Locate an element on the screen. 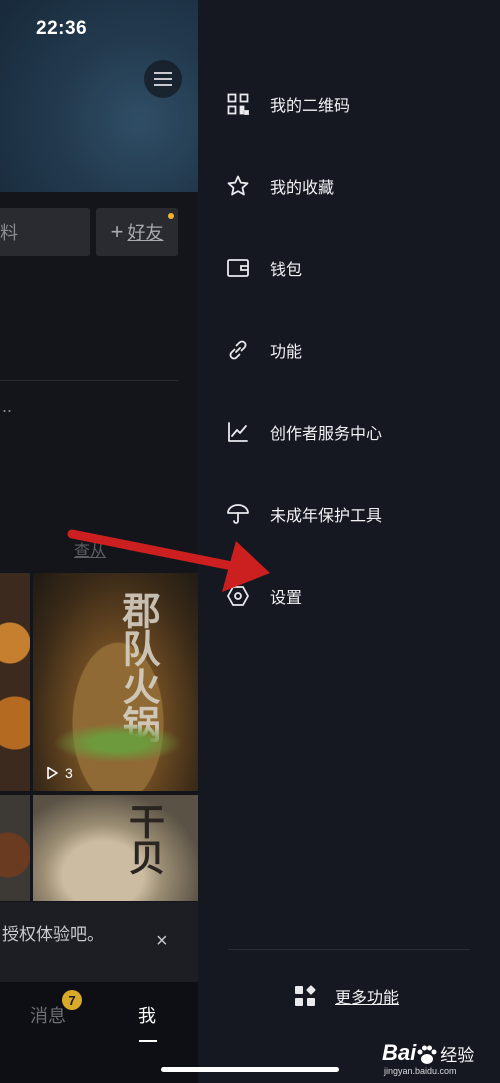 The height and width of the screenshot is (1083, 500). bio-ellipsis: .. is located at coordinates (7, 406).